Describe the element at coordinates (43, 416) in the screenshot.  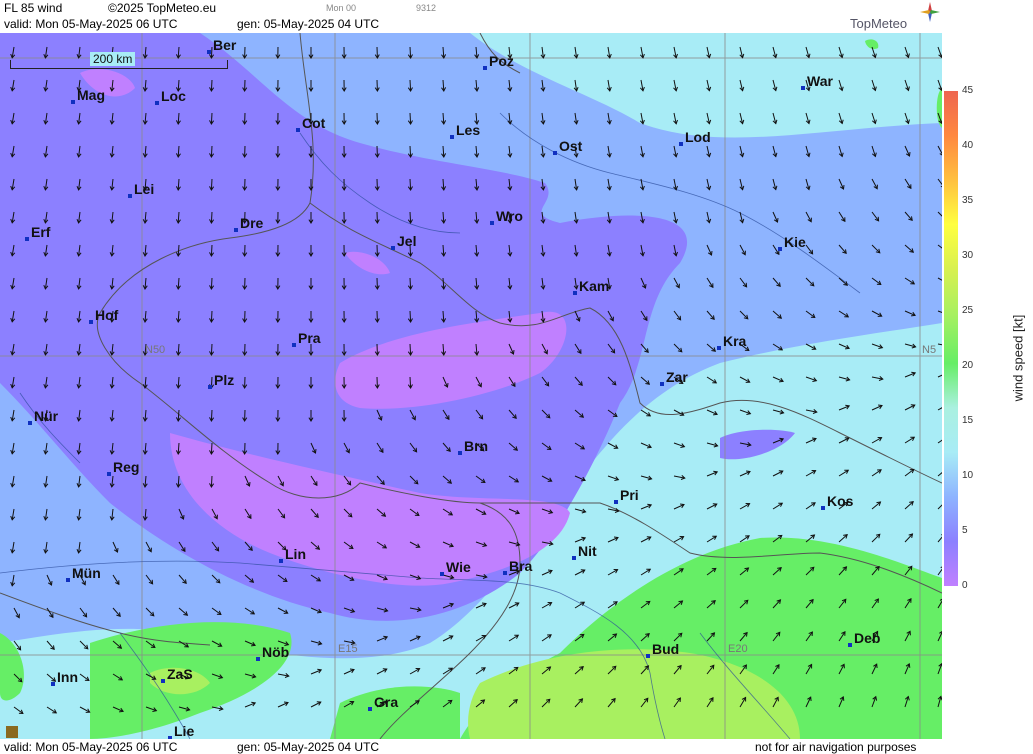
I see `city-label: Nür` at that location.